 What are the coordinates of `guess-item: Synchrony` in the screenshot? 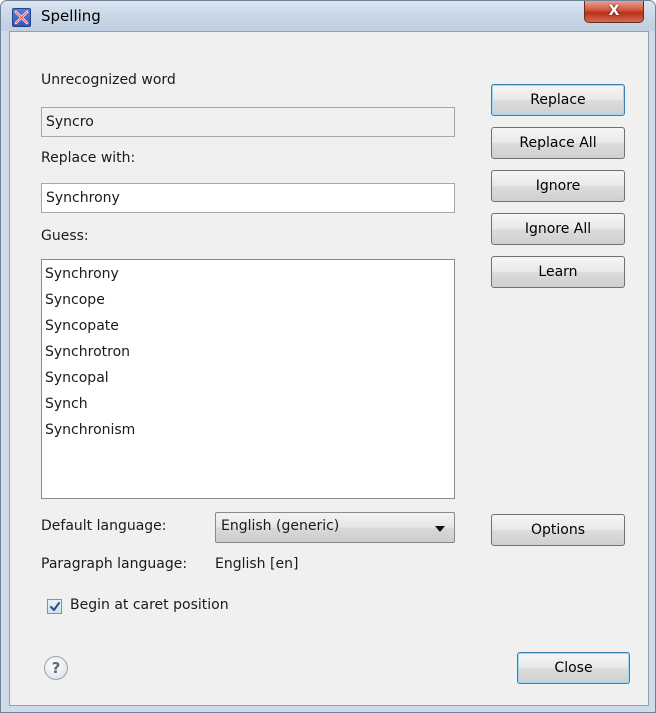 It's located at (248, 275).